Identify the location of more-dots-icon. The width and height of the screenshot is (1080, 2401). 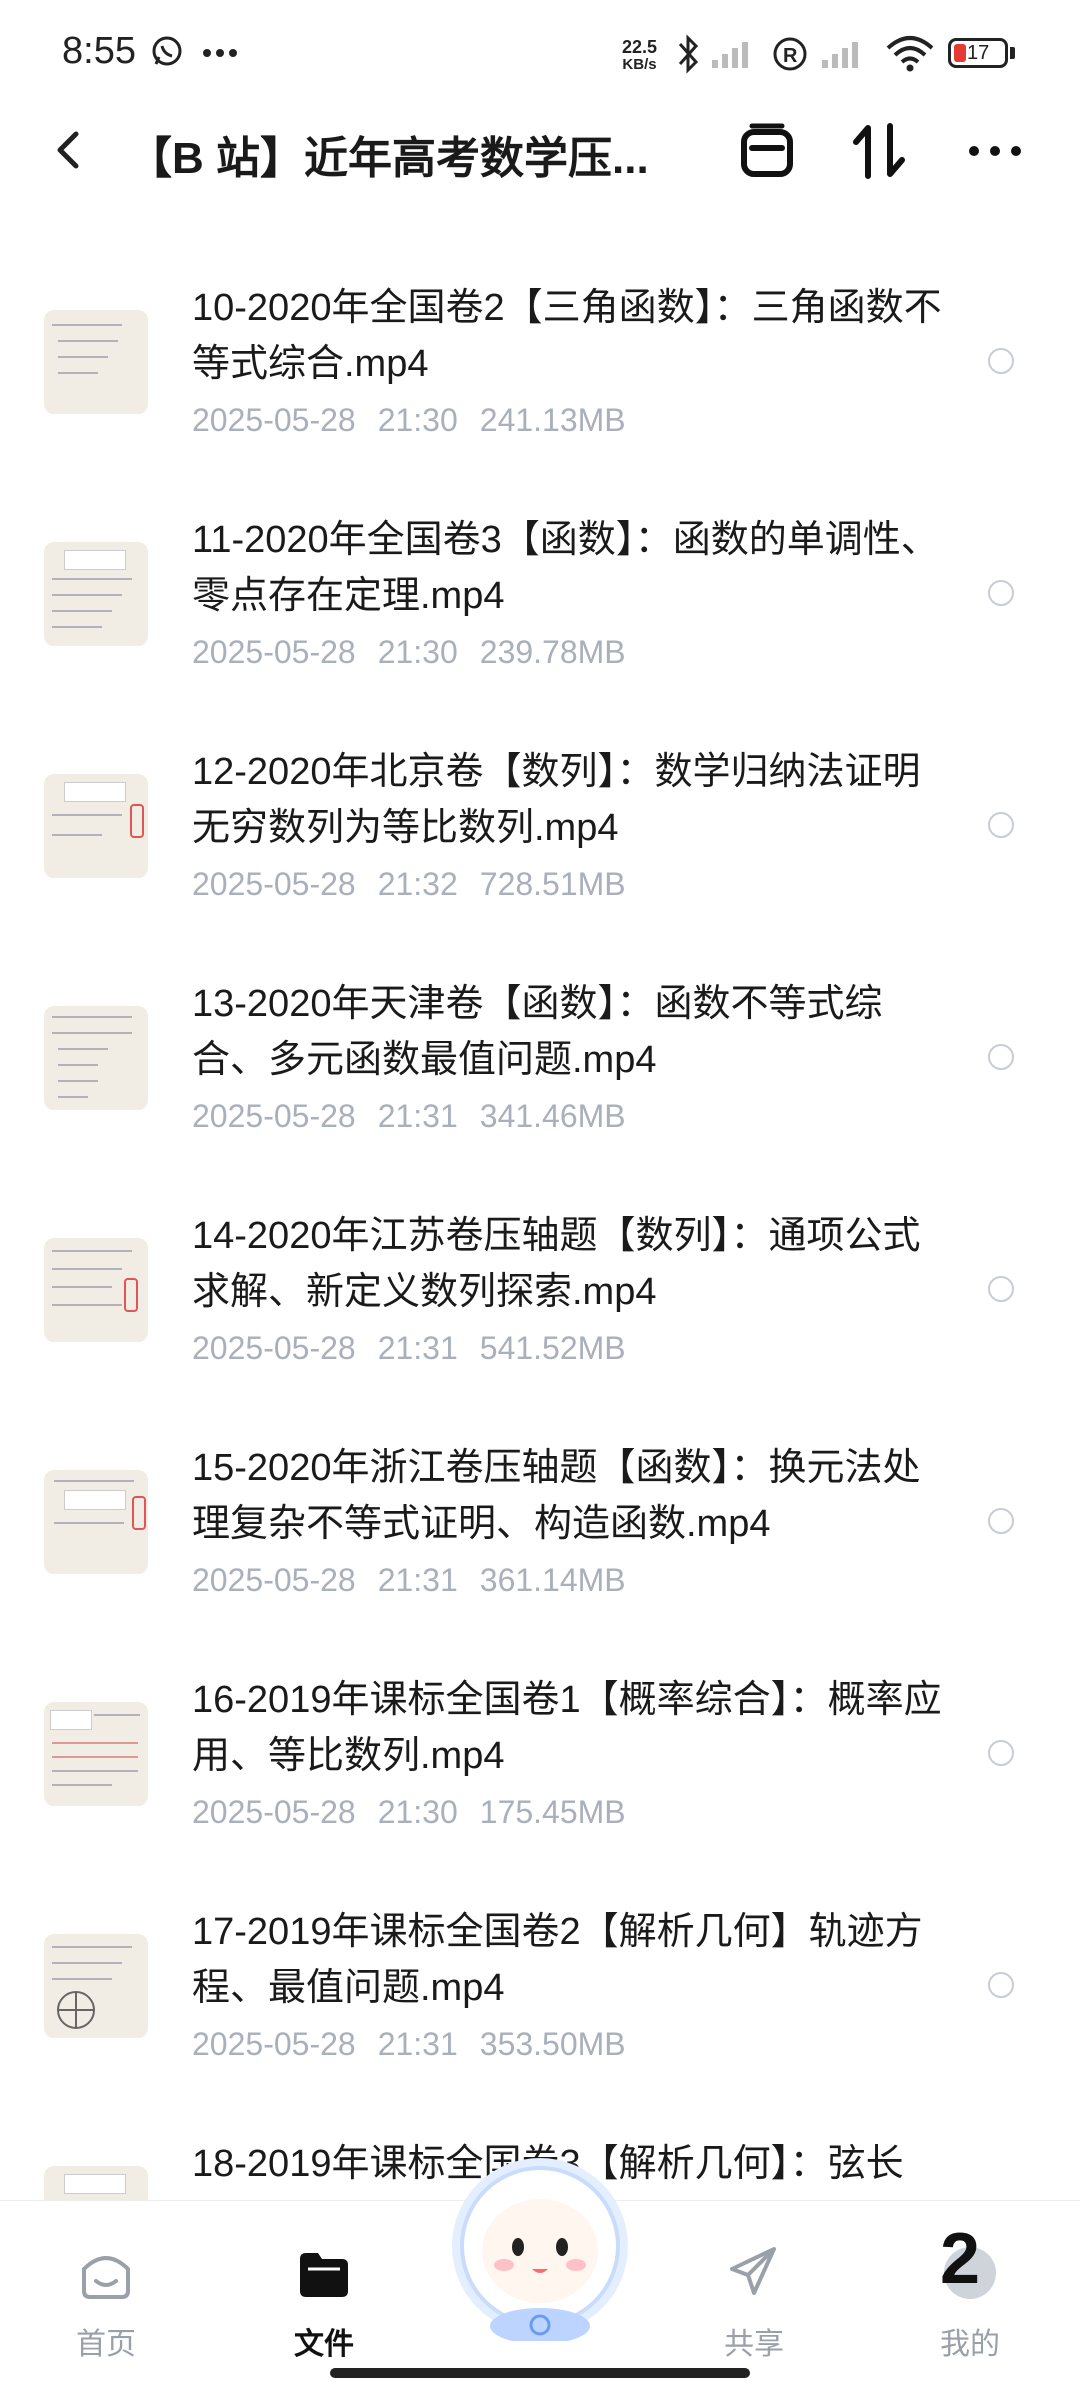
(220, 53).